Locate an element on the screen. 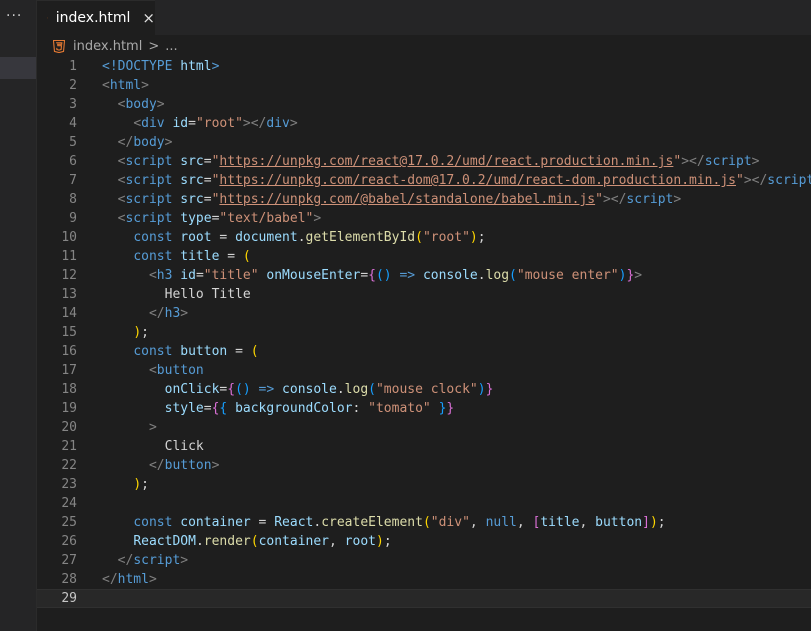 The width and height of the screenshot is (811, 631). code-token: ></ is located at coordinates (693, 161).